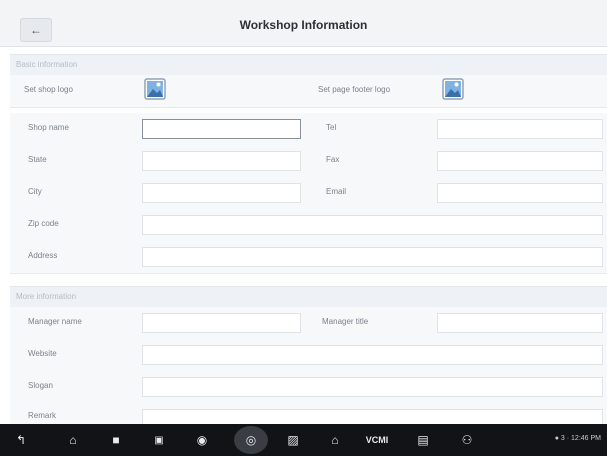 The image size is (607, 456). Describe the element at coordinates (202, 440) in the screenshot. I see `browser-icon: ◉` at that location.